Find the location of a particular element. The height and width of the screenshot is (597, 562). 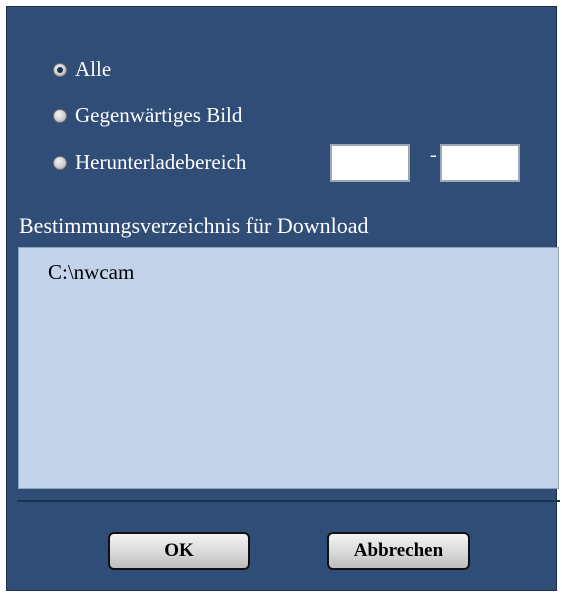

option-current-image: Gegenwärtiges Bild is located at coordinates (147, 115).